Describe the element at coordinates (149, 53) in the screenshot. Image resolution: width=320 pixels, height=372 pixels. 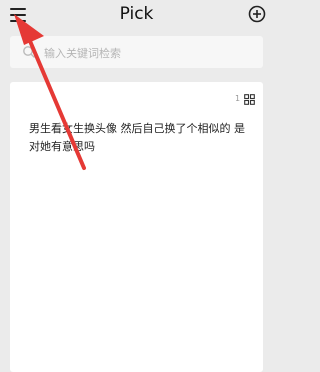
I see `search-input` at that location.